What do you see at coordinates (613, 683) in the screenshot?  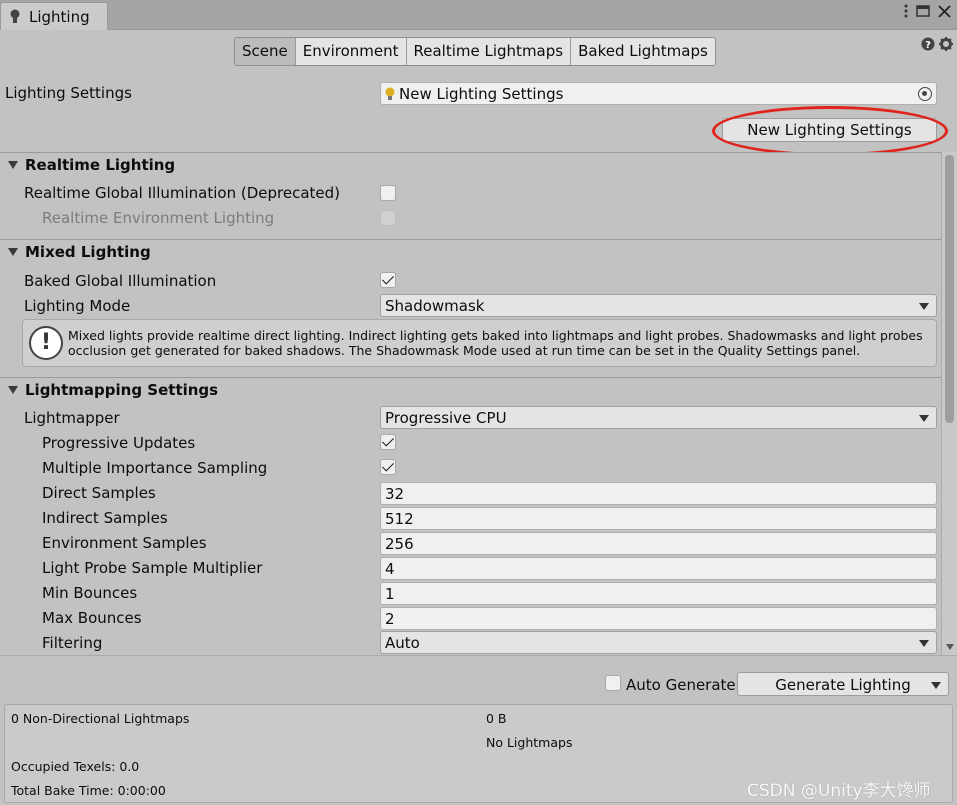 I see `auto-generate-checkbox` at bounding box center [613, 683].